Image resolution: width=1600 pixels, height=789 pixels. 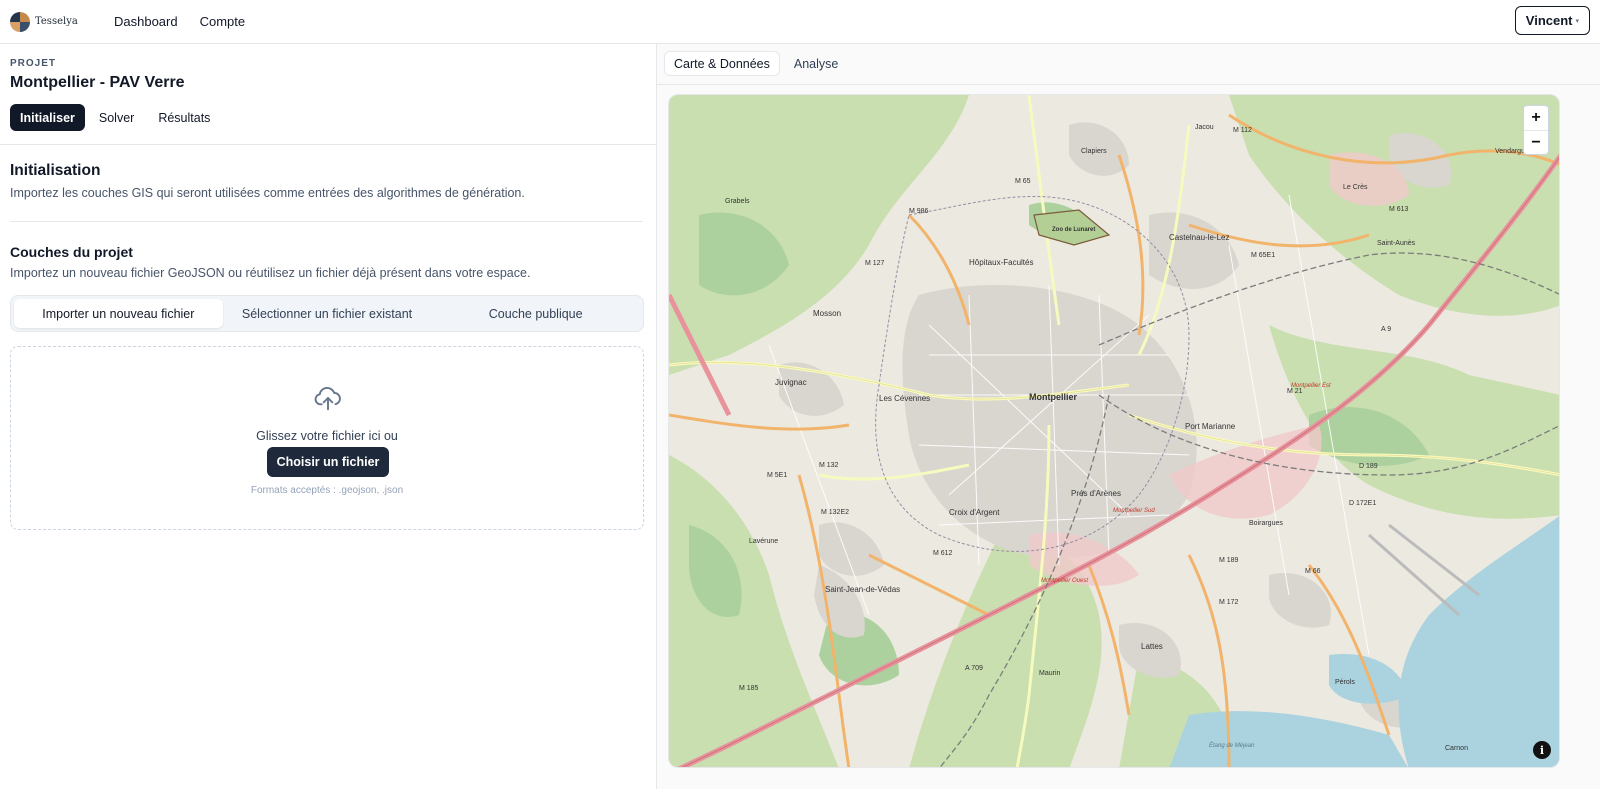 I want to click on map-label-castelnau: Castelnau-le-Lez, so click(x=1199, y=237).